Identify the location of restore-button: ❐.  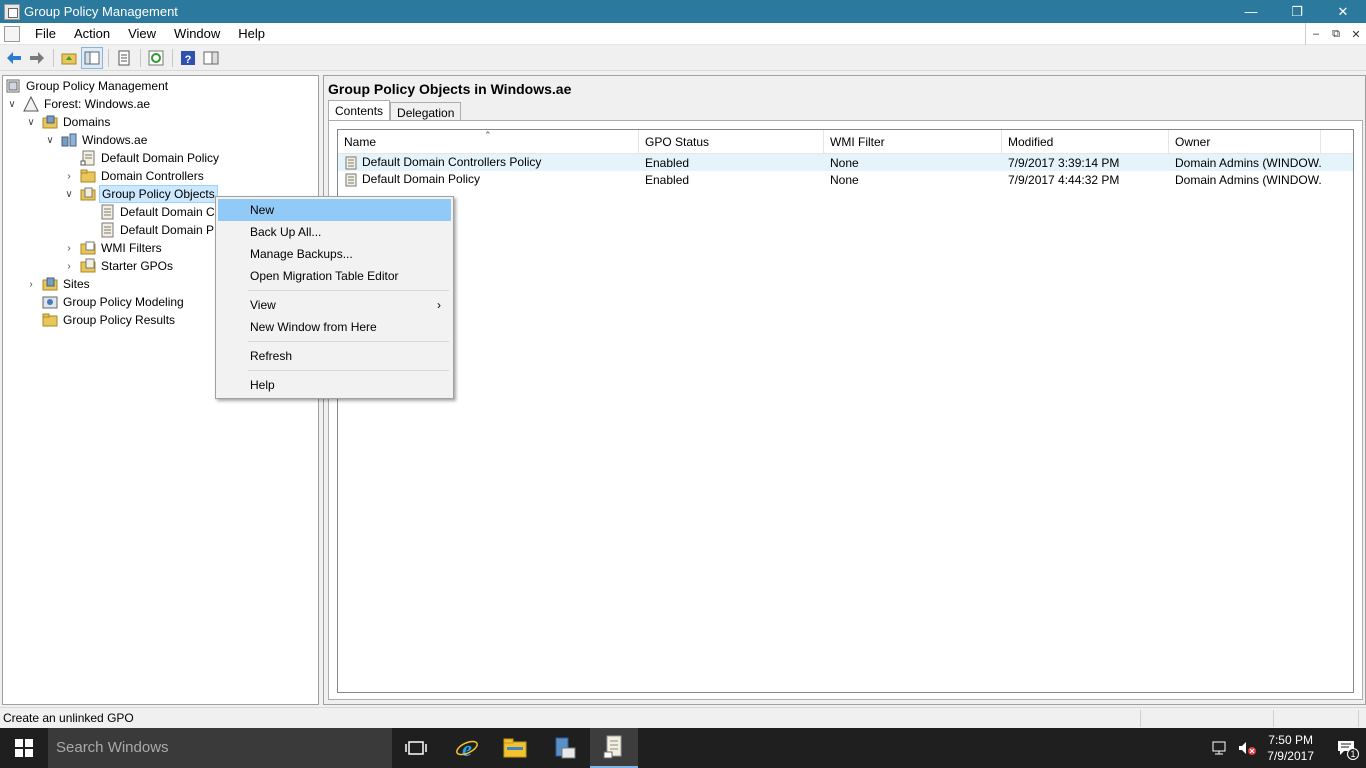
(1297, 11).